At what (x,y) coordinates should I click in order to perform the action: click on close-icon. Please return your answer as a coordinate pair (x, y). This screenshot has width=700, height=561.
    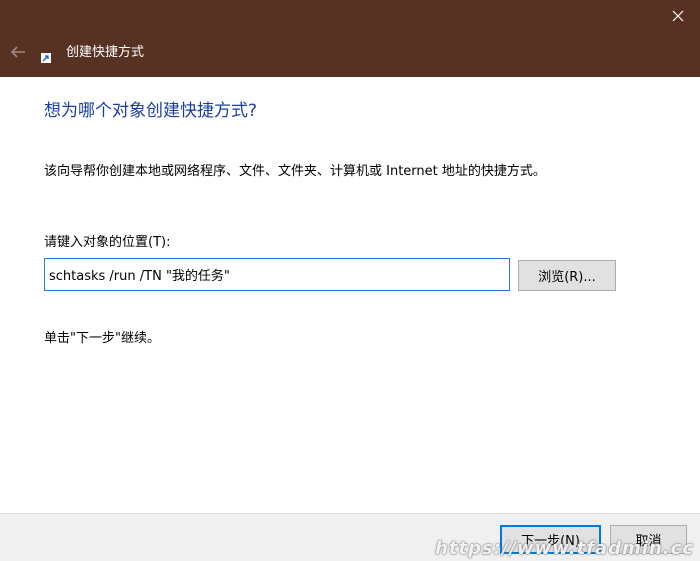
    Looking at the image, I should click on (678, 16).